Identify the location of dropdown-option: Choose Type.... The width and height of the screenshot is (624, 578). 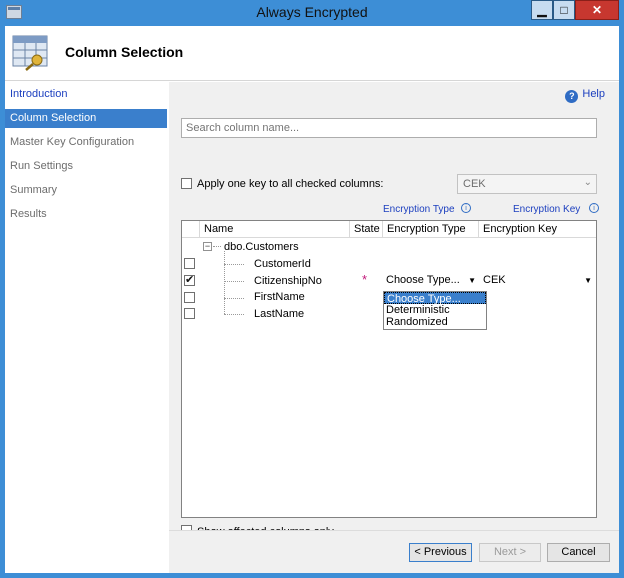
(435, 298).